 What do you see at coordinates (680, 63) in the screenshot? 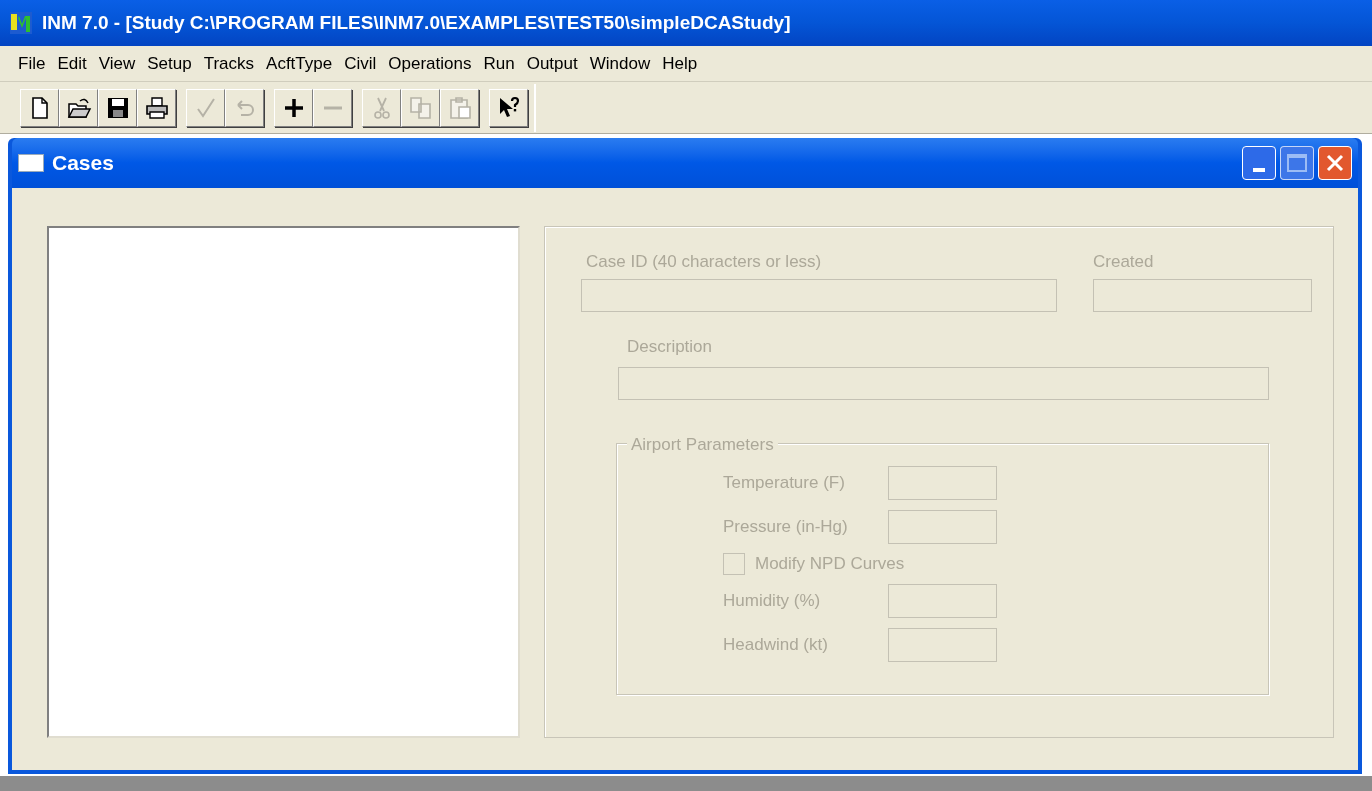
I see `menu-item: Help` at bounding box center [680, 63].